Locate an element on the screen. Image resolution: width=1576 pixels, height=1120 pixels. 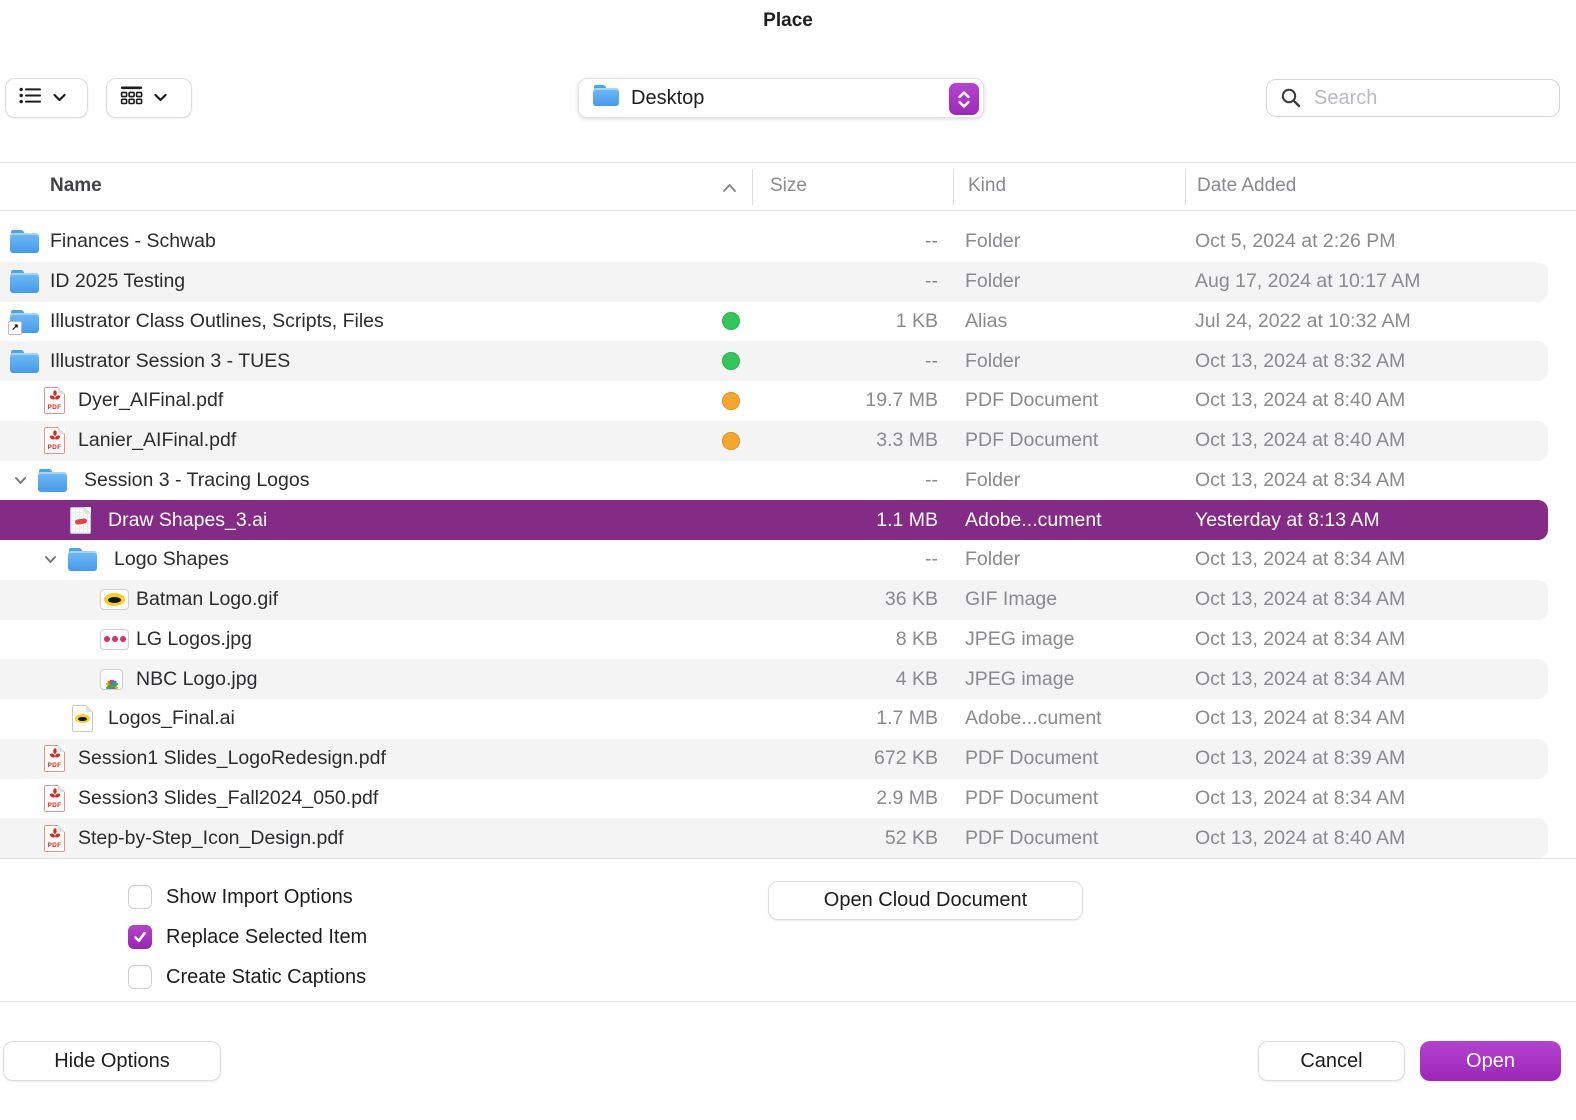
search-icon is located at coordinates (1291, 98).